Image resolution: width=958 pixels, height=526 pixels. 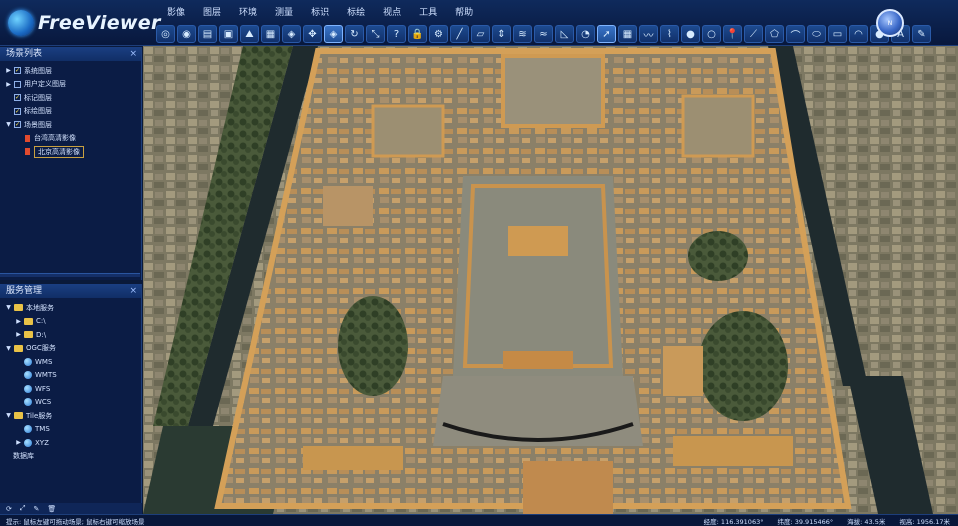 What do you see at coordinates (774, 34) in the screenshot?
I see `polygon-icon: ⬠` at bounding box center [774, 34].